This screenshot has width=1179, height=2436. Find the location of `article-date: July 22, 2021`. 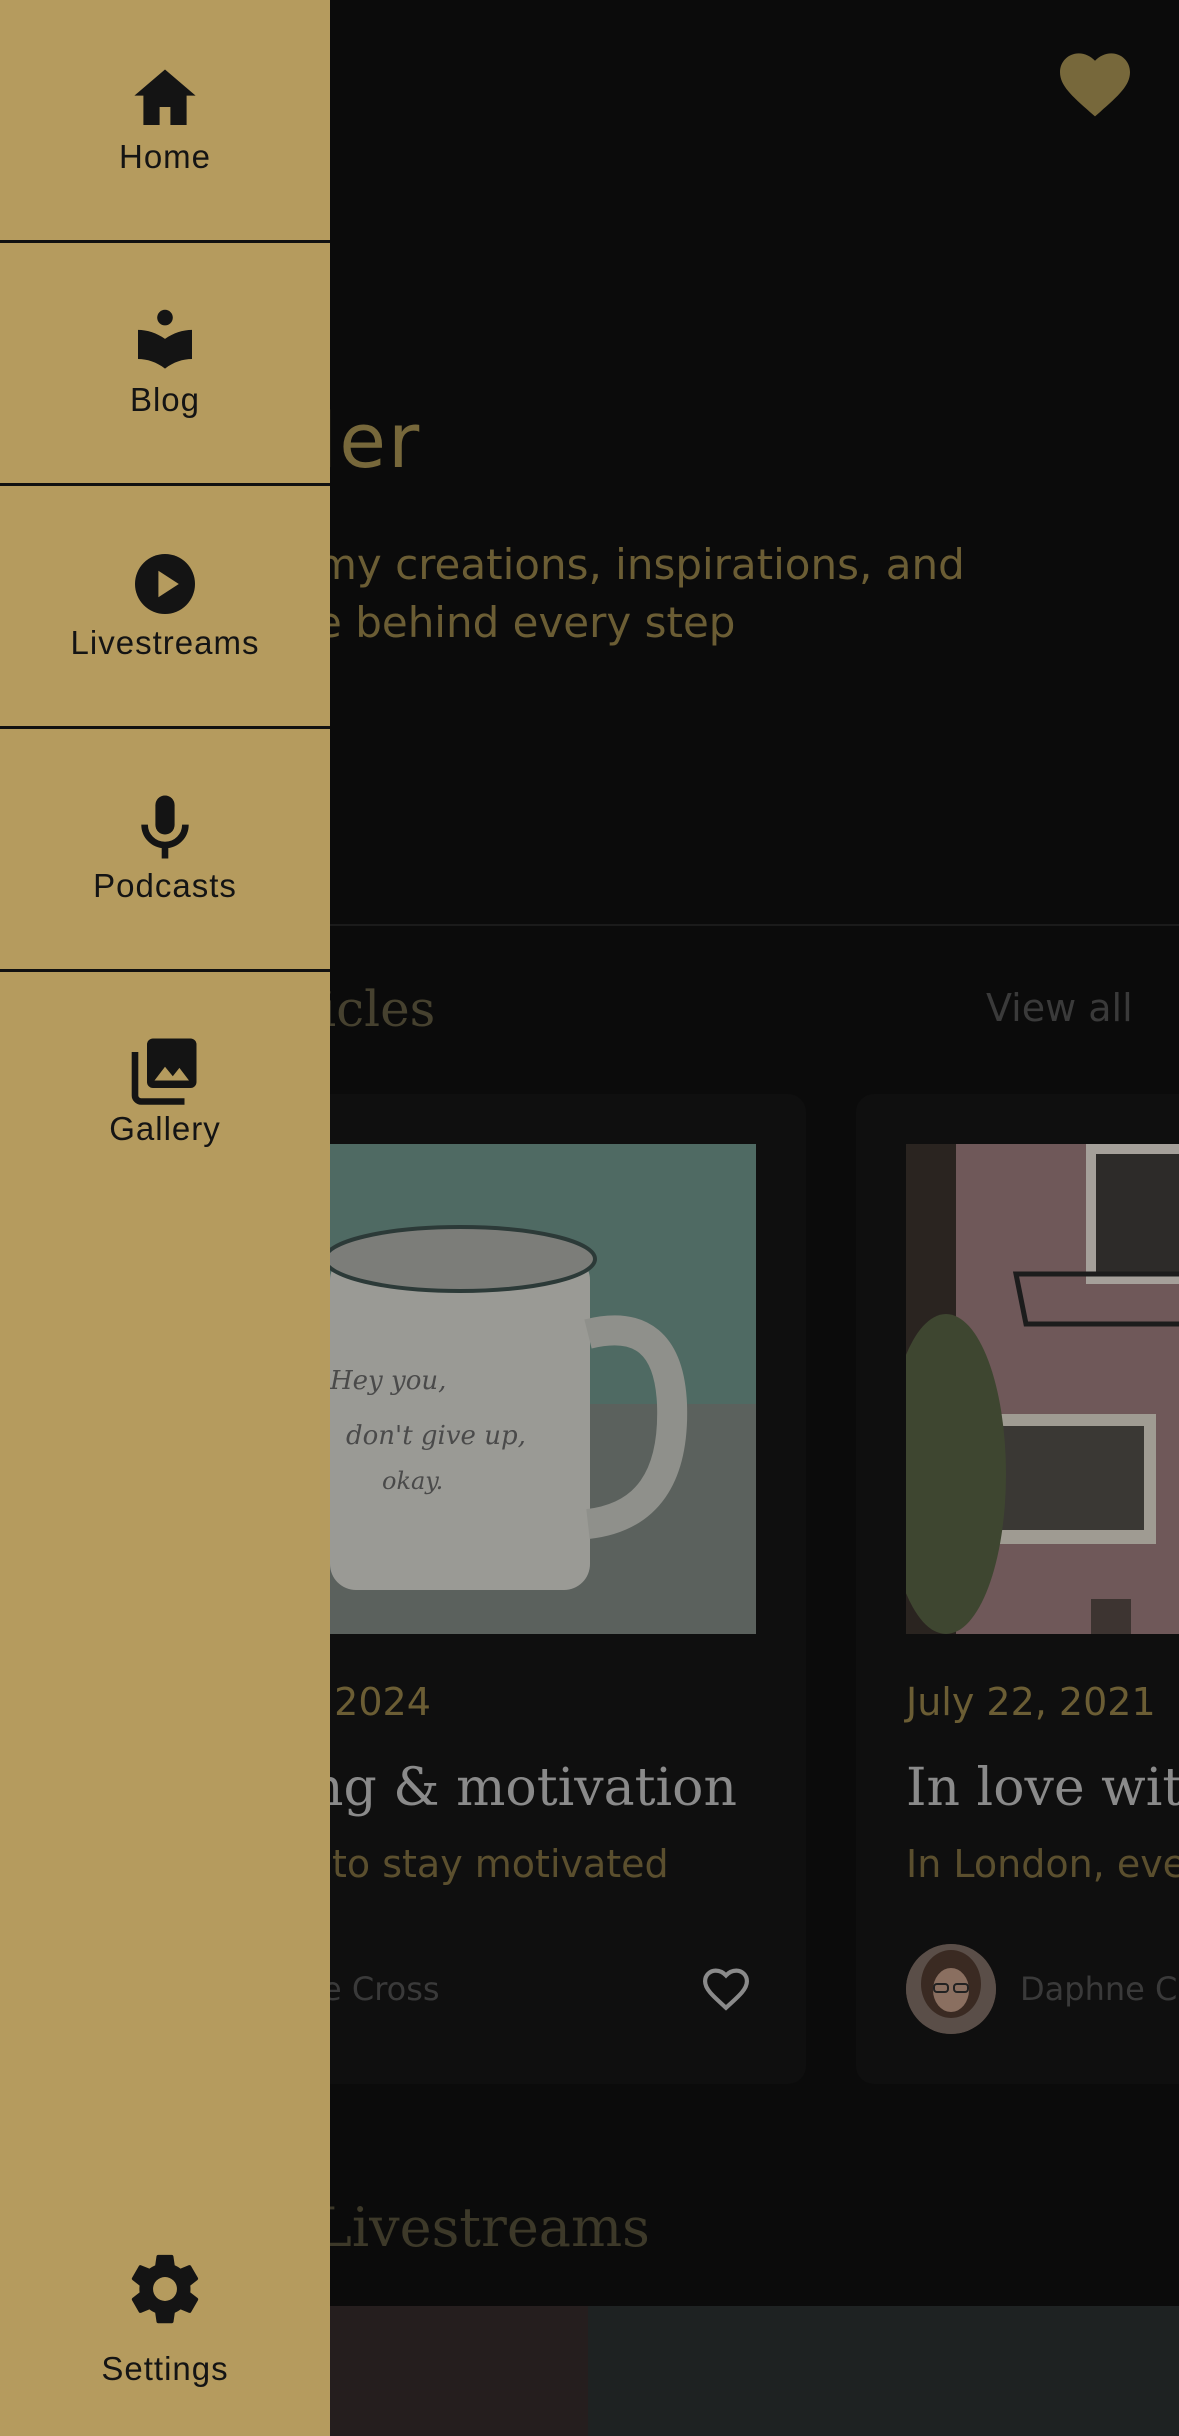

article-date: July 22, 2021 is located at coordinates (1031, 1702).